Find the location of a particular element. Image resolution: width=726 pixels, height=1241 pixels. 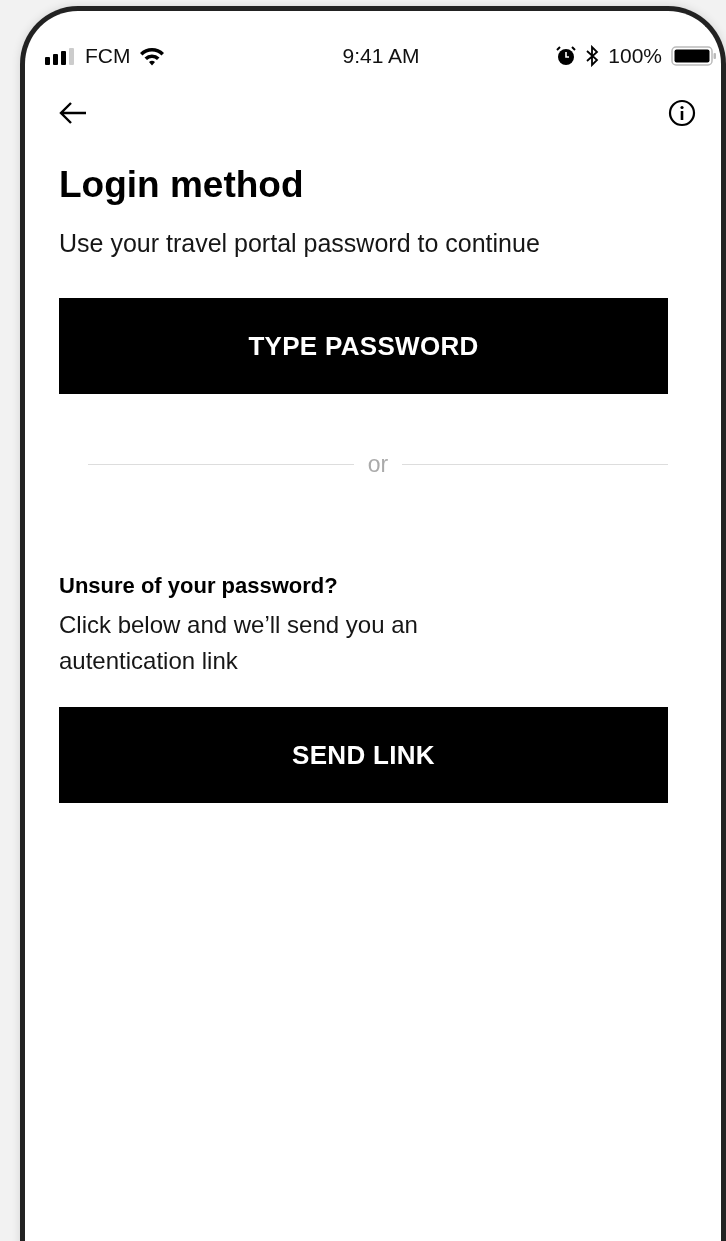

help-text: Click below and we’ll send you an autentication link is located at coordinates (239, 643).